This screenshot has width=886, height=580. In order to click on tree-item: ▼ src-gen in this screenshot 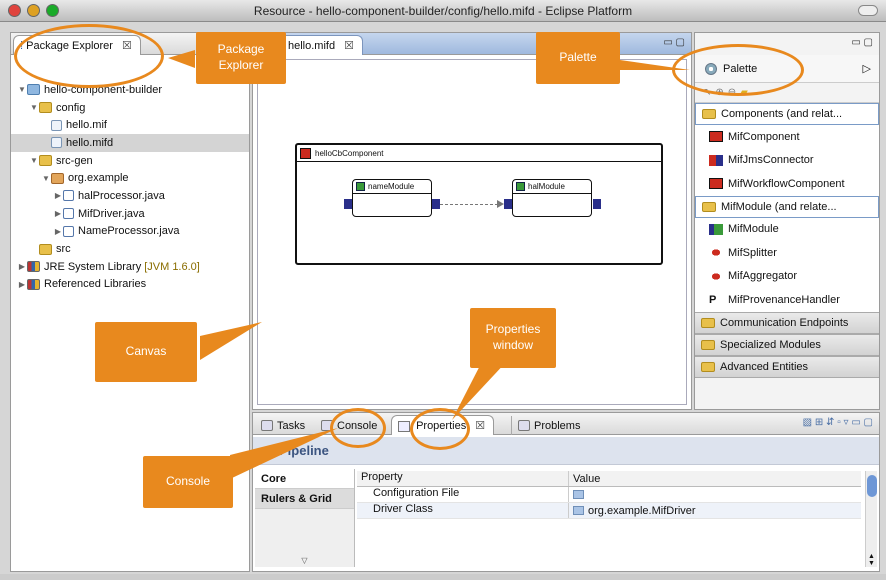, I will do `click(130, 161)`.